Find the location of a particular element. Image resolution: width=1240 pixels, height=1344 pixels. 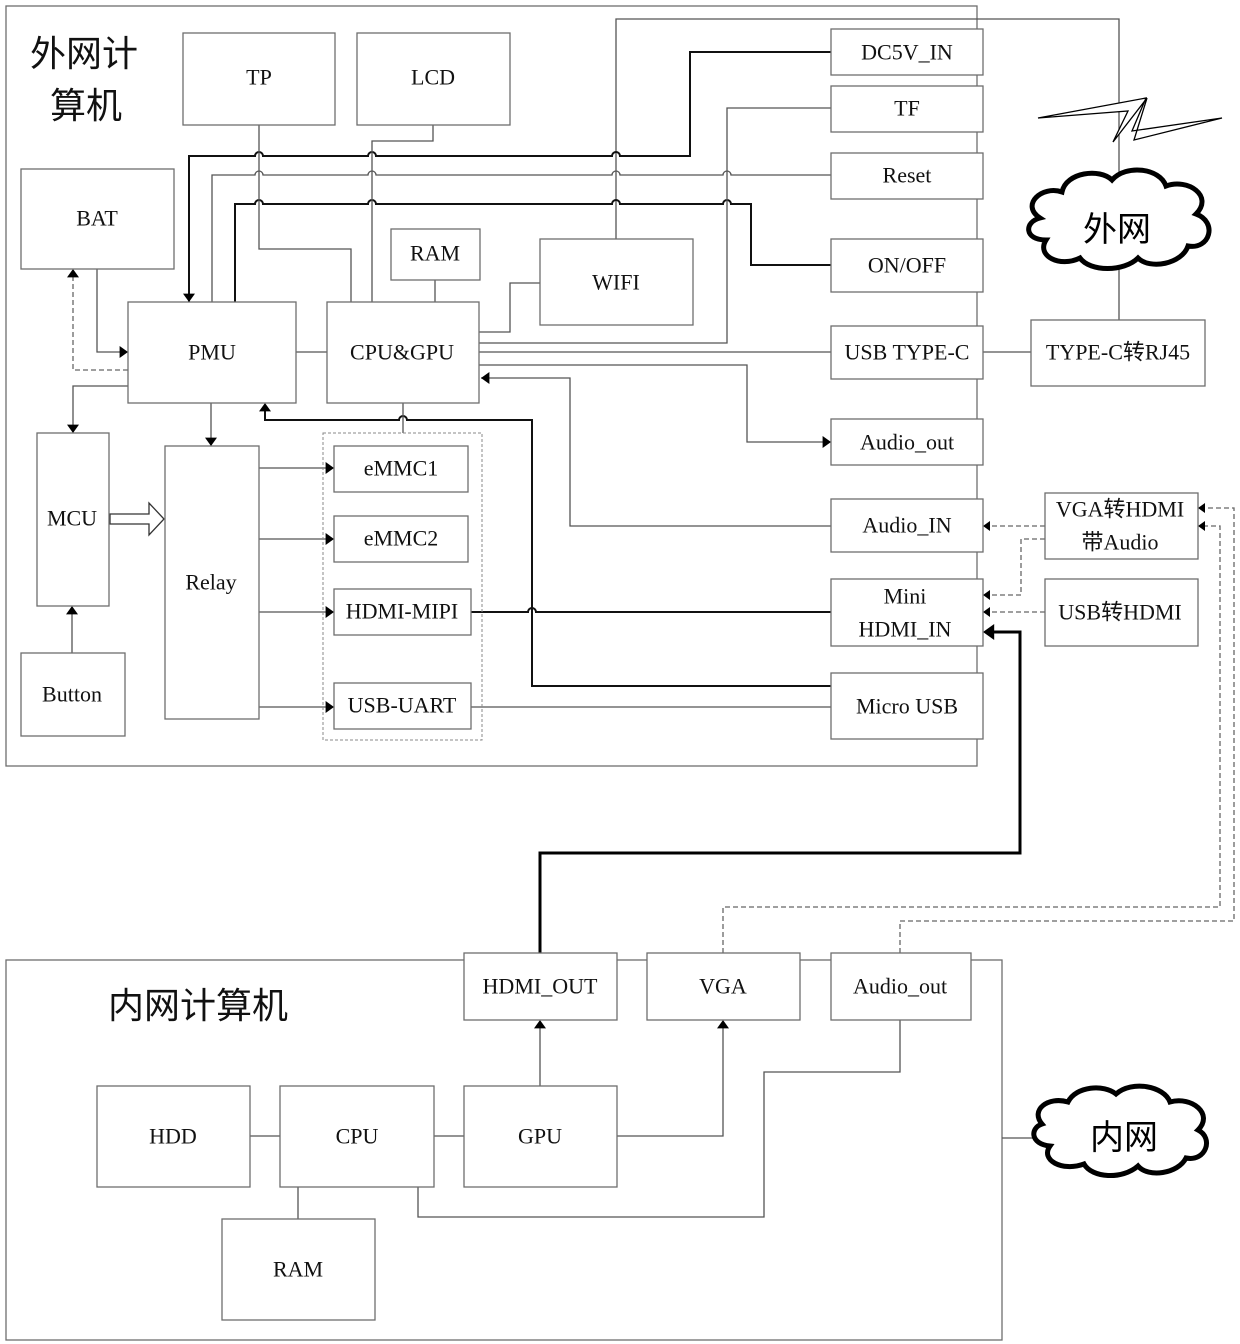

hdmi-mipi-block: HDMI-MIPI is located at coordinates (402, 612).